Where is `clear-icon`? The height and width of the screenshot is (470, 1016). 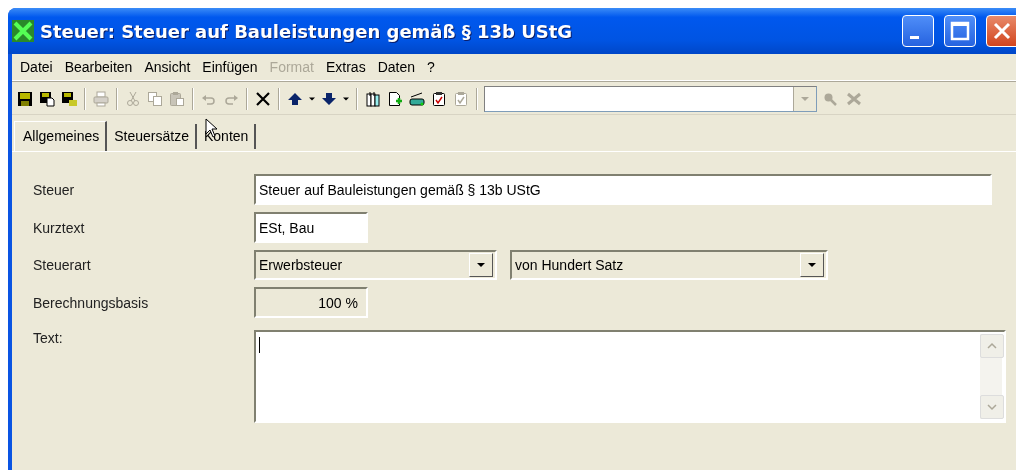
clear-icon is located at coordinates (854, 99).